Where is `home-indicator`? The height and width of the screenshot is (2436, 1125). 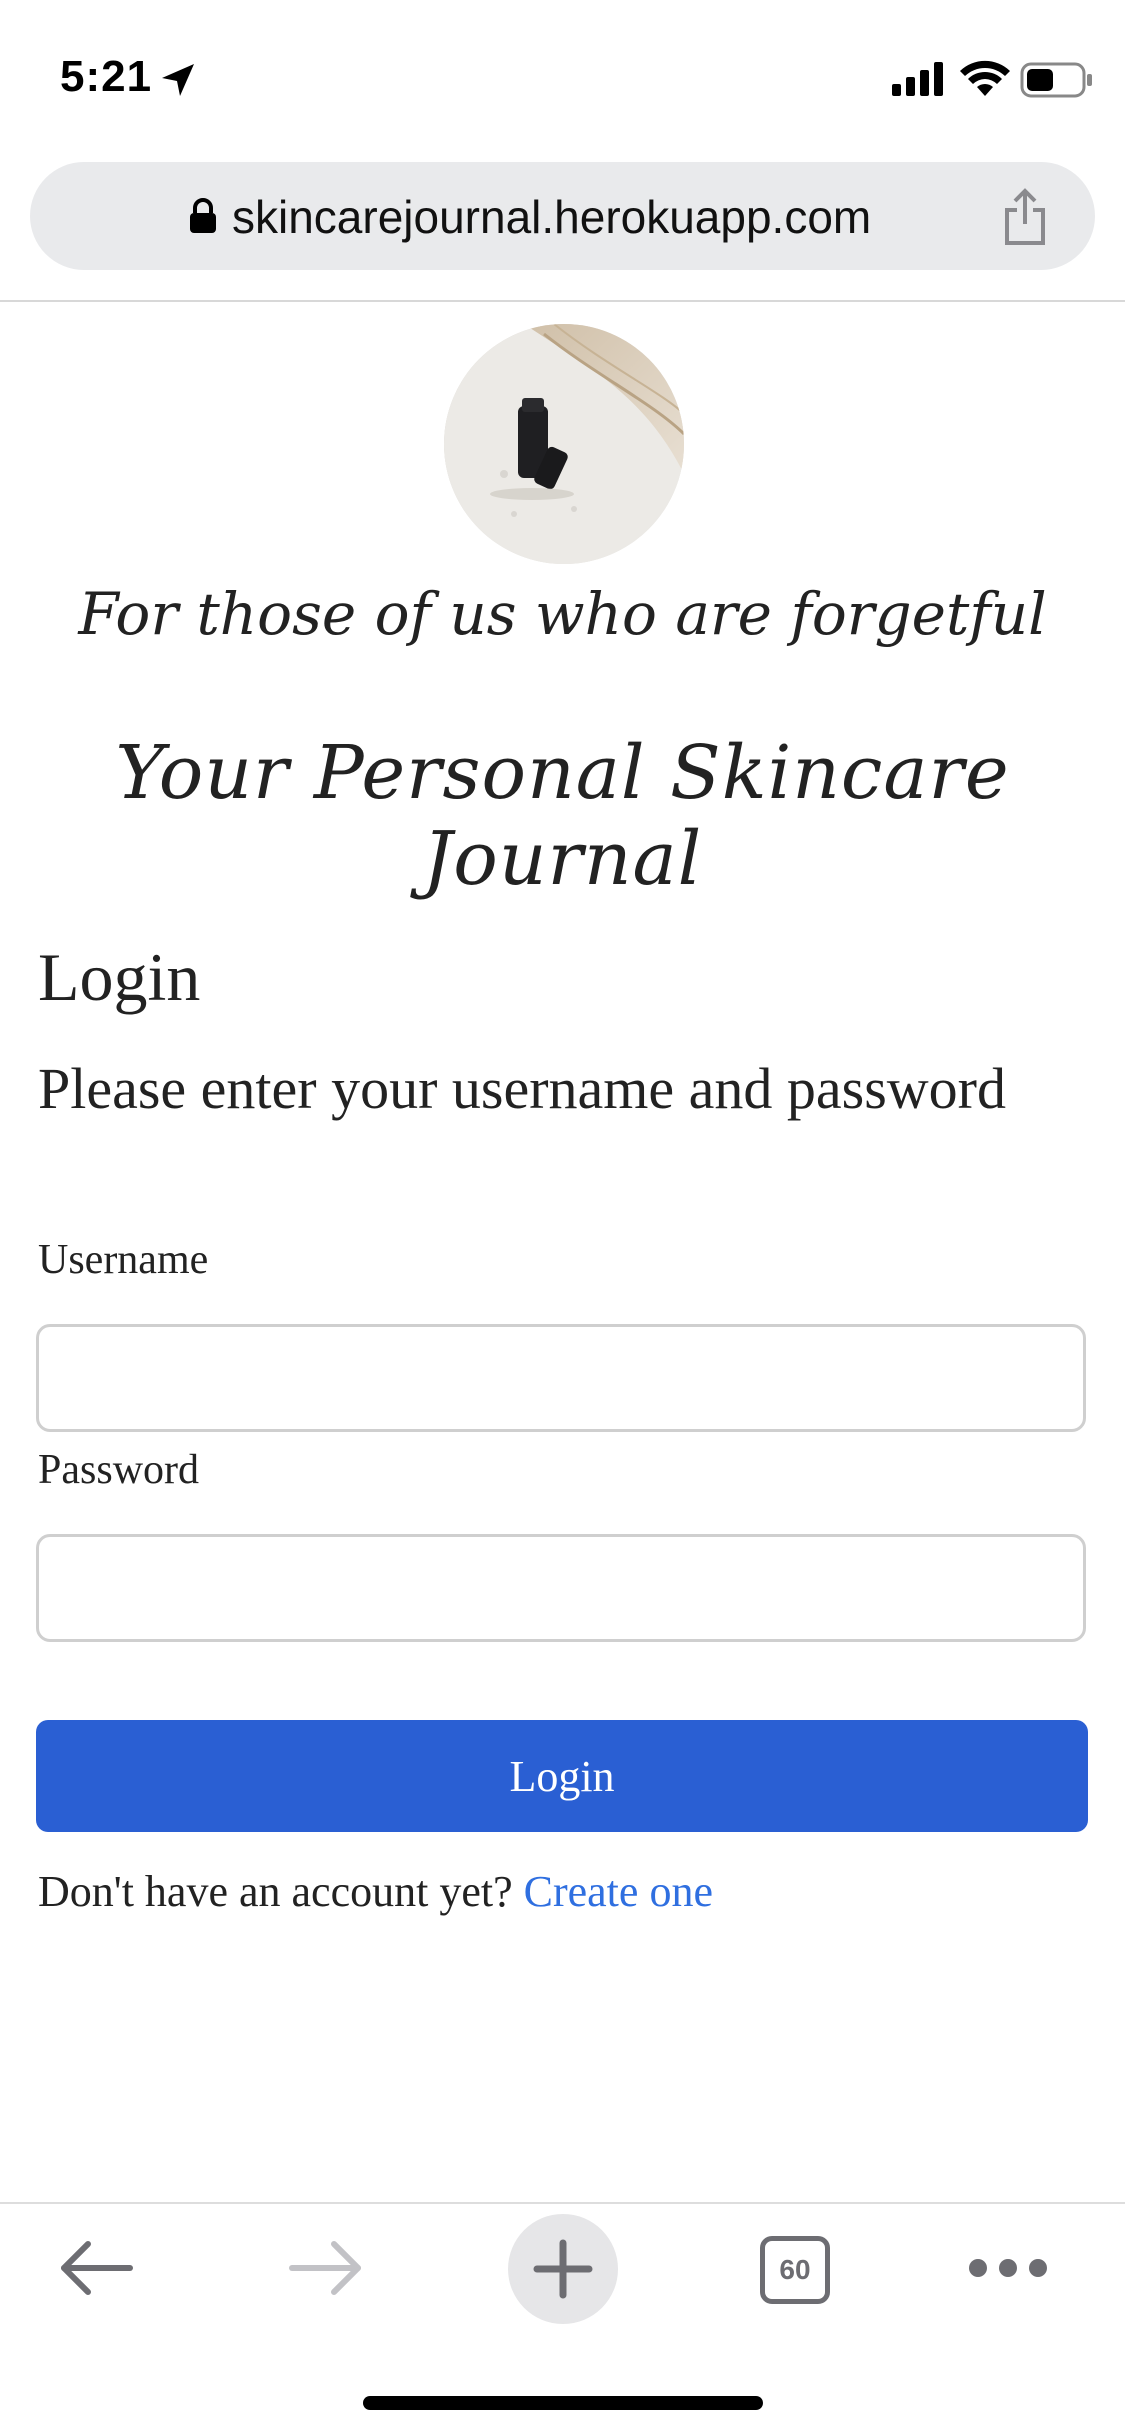
home-indicator is located at coordinates (563, 2403).